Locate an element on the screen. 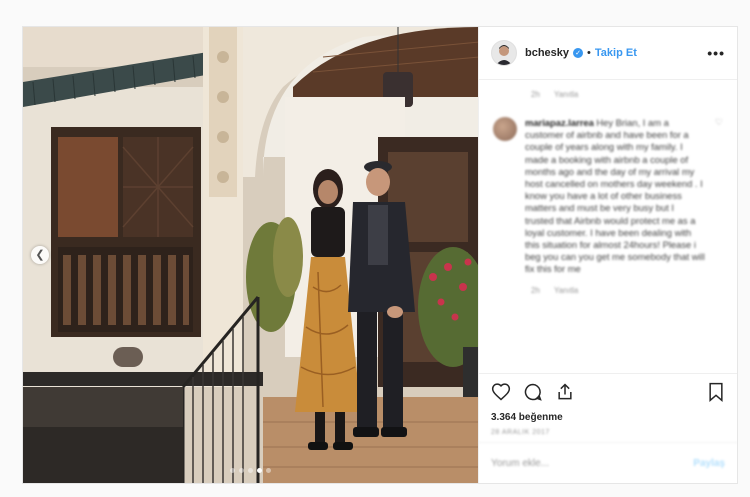  carousel-dots is located at coordinates (250, 470).